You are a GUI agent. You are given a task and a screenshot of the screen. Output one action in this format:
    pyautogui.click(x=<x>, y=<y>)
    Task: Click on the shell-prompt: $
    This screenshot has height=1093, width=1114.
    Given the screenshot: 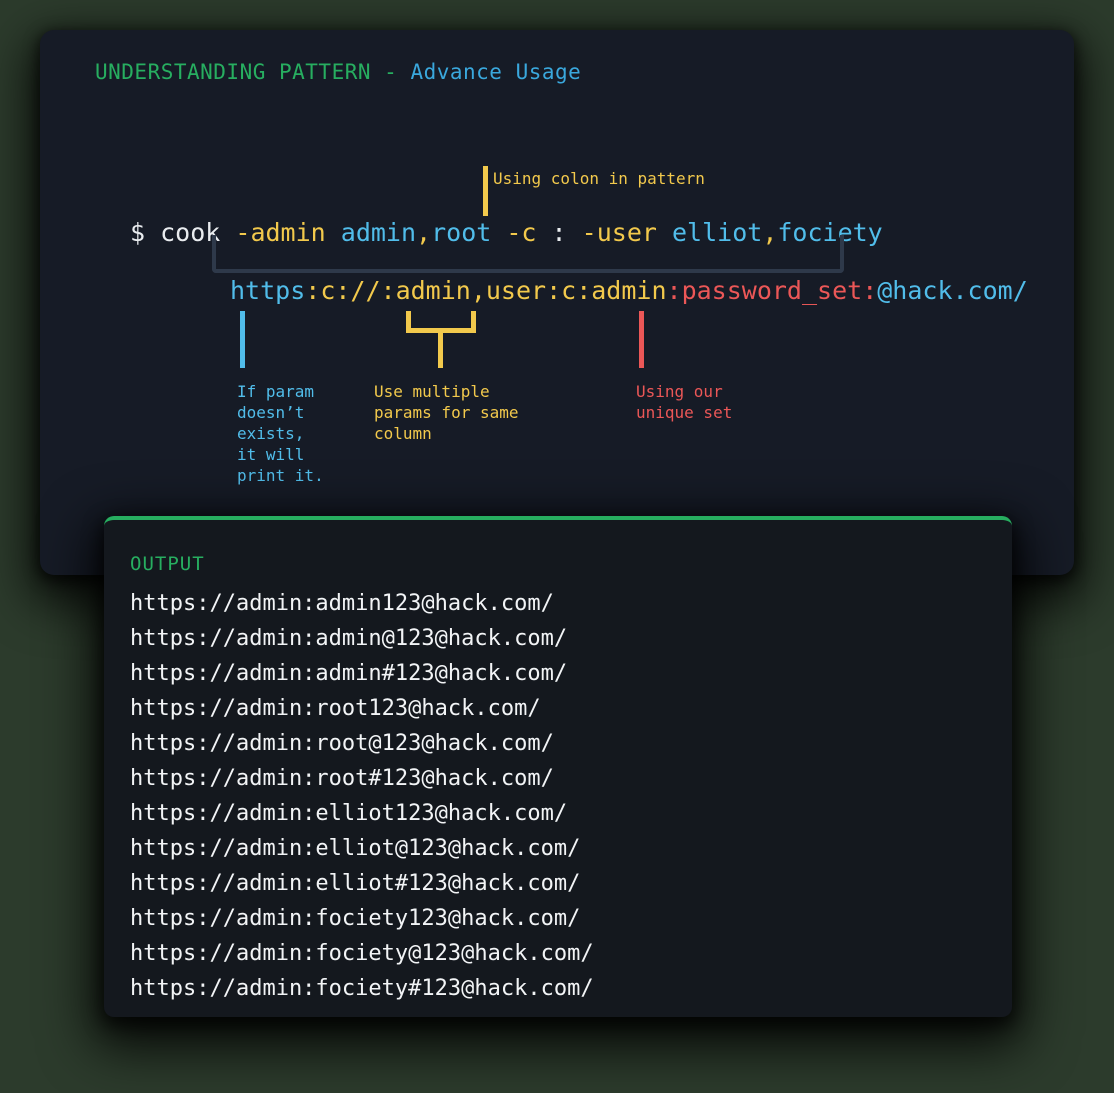 What is the action you would take?
    pyautogui.click(x=145, y=232)
    